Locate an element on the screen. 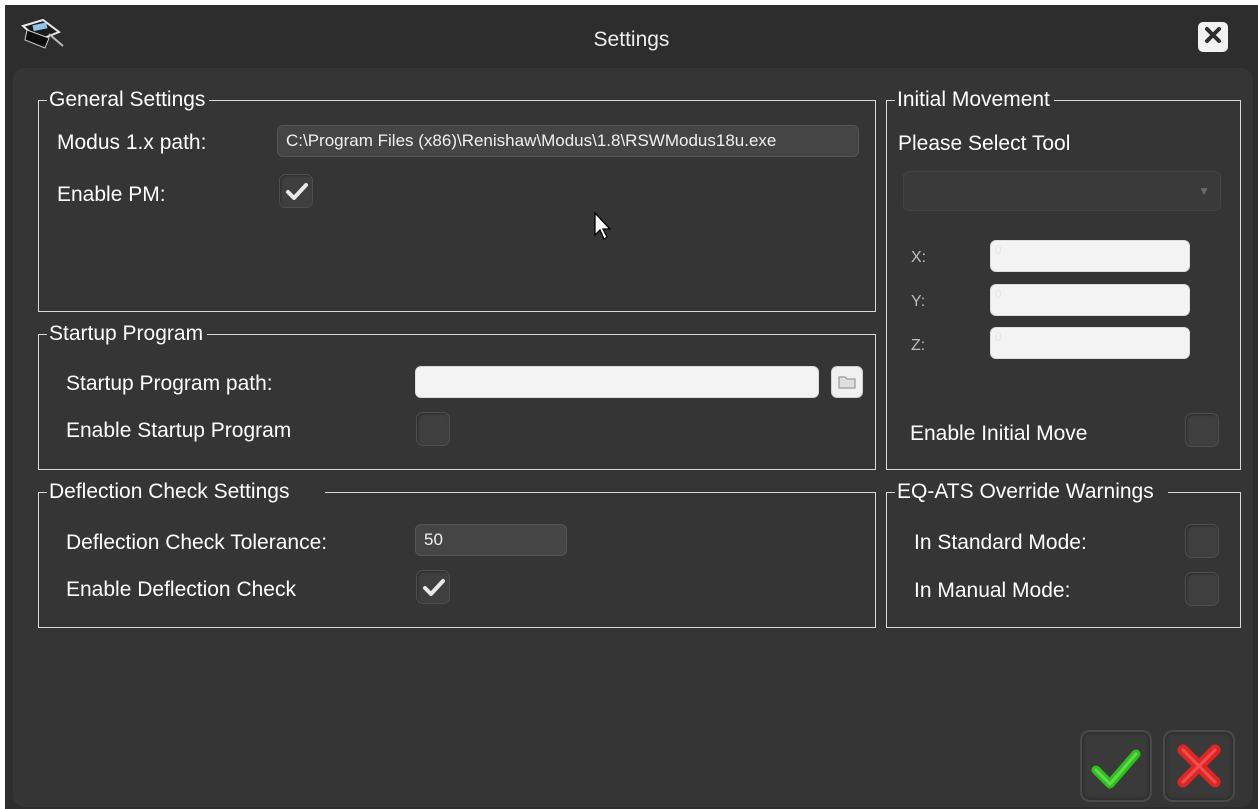 The width and height of the screenshot is (1258, 809). browse-button is located at coordinates (847, 382).